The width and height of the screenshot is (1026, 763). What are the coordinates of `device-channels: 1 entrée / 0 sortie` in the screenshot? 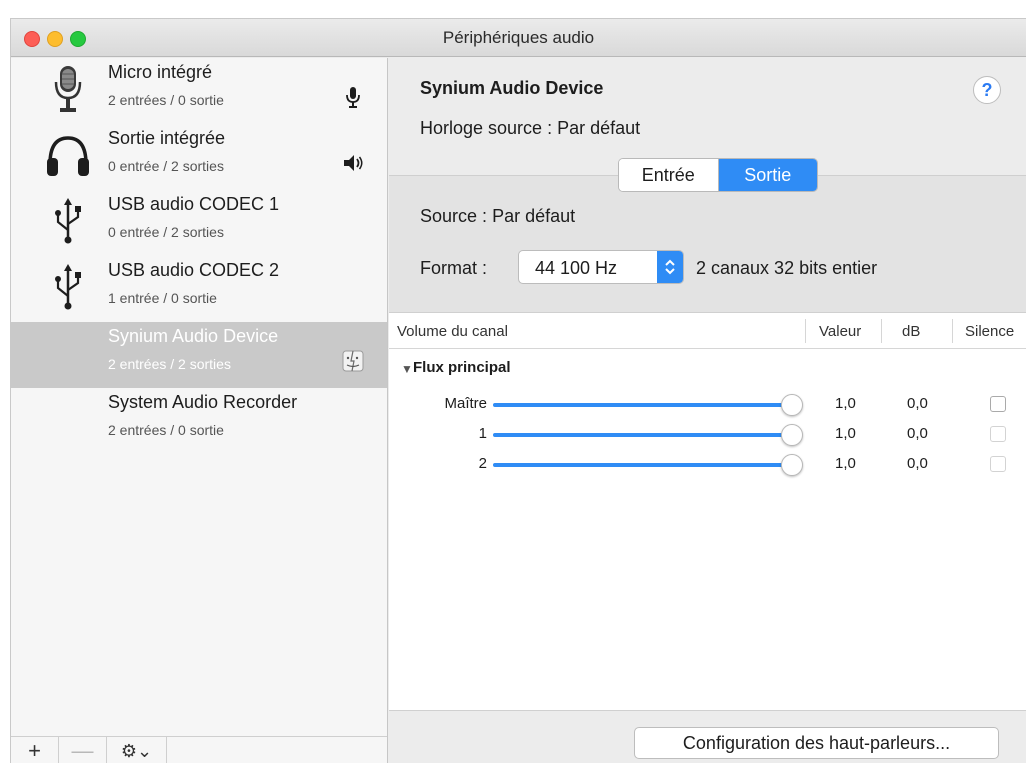 It's located at (162, 298).